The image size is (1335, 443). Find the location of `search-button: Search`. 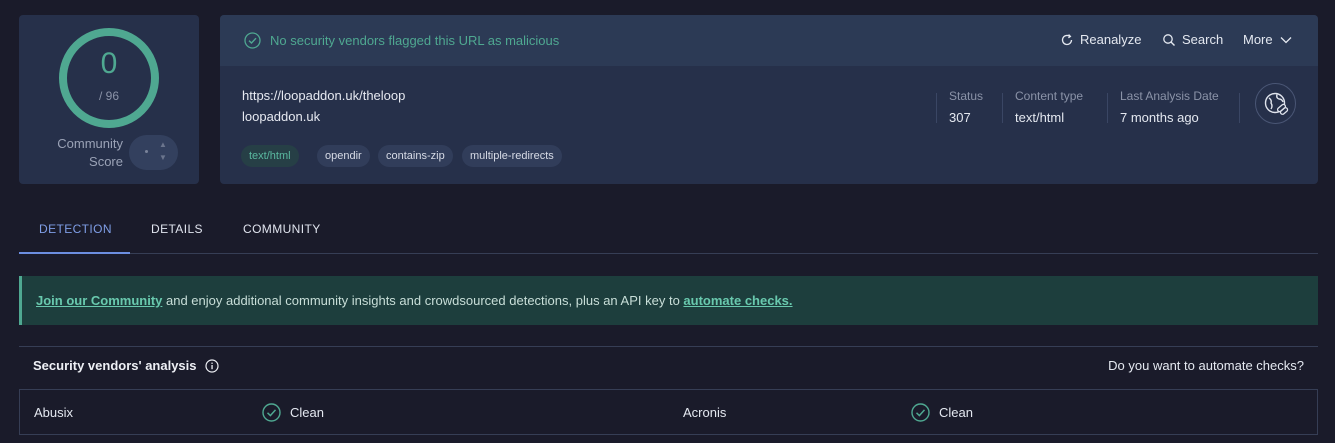

search-button: Search is located at coordinates (1192, 39).